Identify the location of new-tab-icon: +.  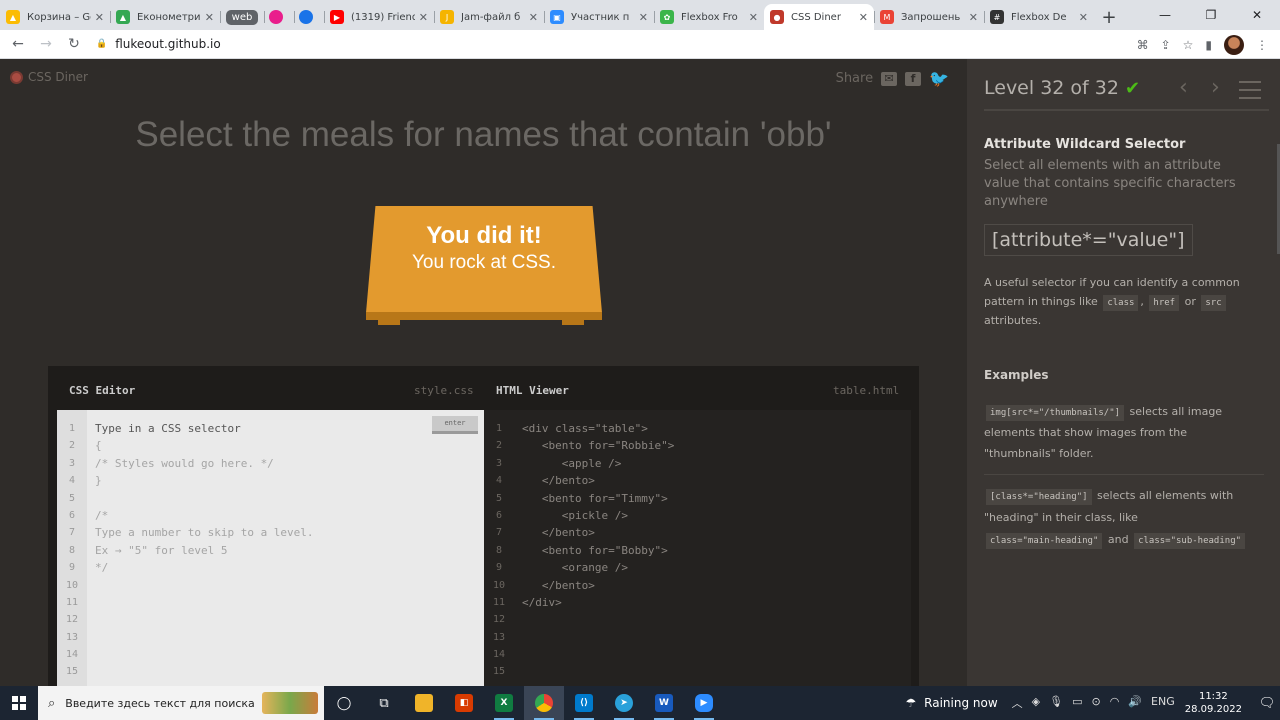
(1109, 17).